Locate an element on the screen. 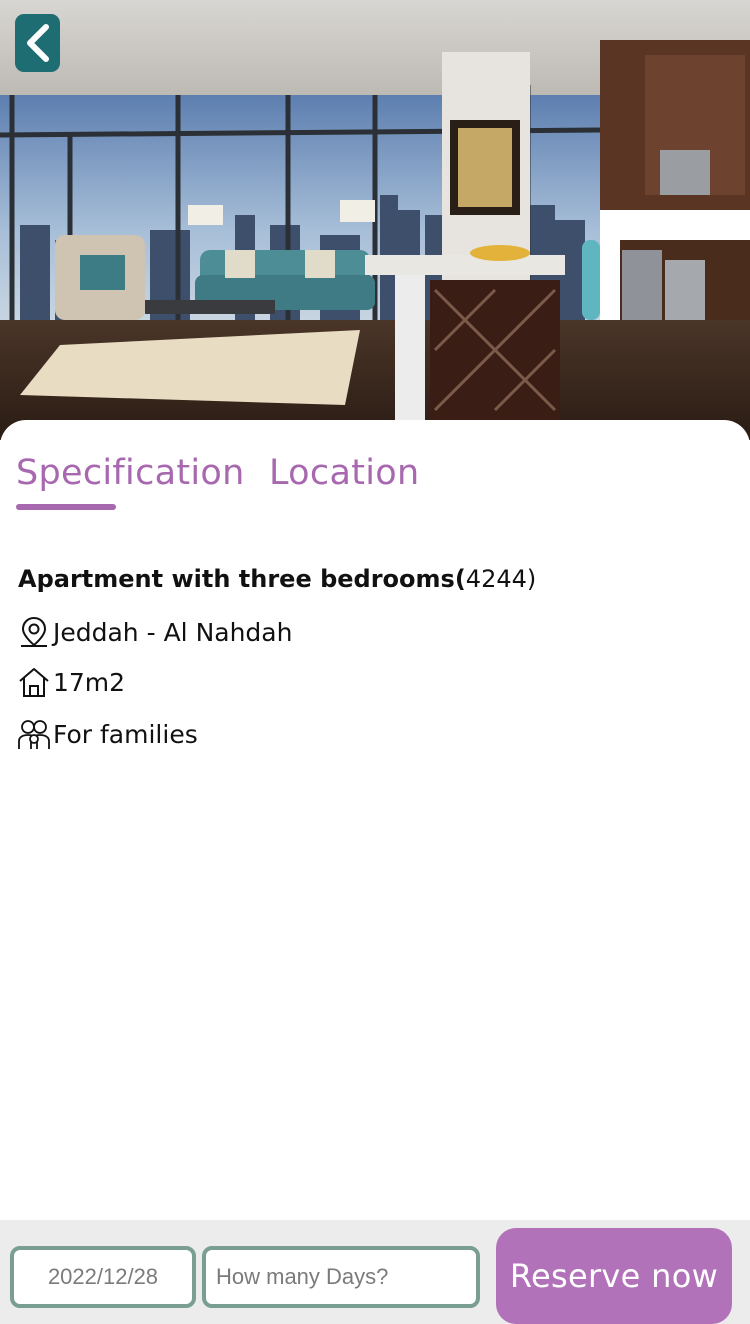 The width and height of the screenshot is (750, 1324). chevron-left-icon is located at coordinates (37, 43).